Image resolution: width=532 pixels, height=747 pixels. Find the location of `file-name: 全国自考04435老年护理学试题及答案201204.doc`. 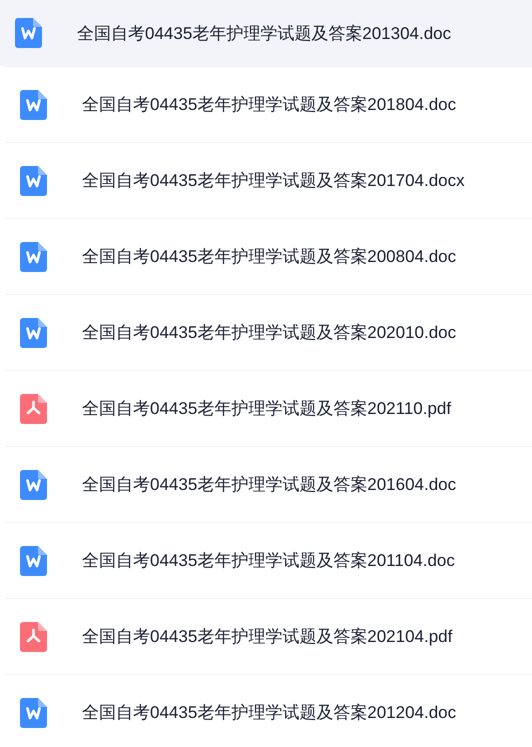

file-name: 全国自考04435老年护理学试题及答案201204.doc is located at coordinates (269, 713).